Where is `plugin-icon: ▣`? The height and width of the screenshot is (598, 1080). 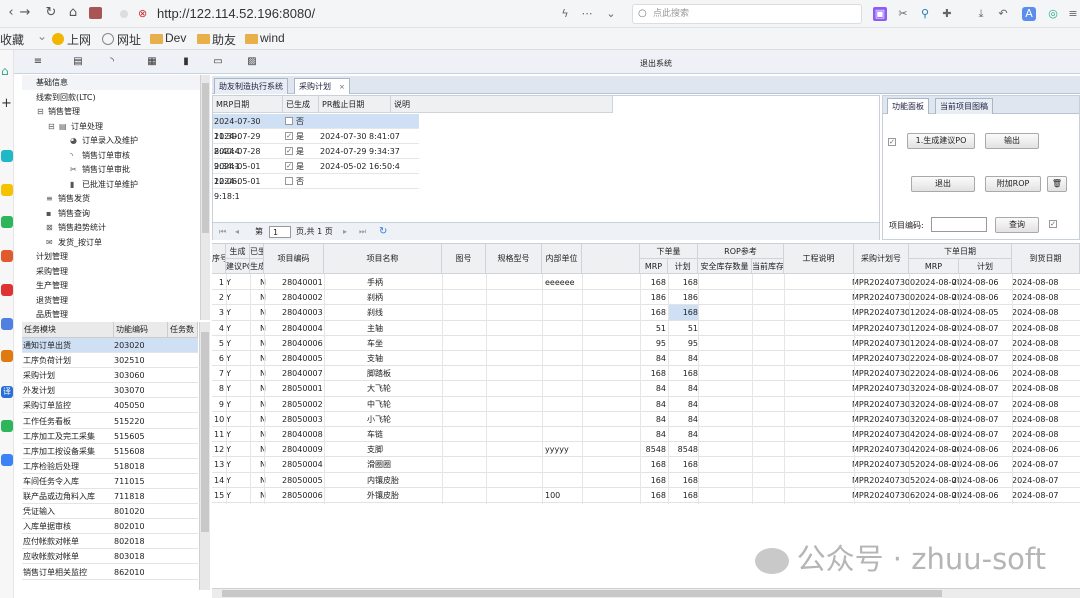
plugin-icon: ▣ is located at coordinates (880, 14).